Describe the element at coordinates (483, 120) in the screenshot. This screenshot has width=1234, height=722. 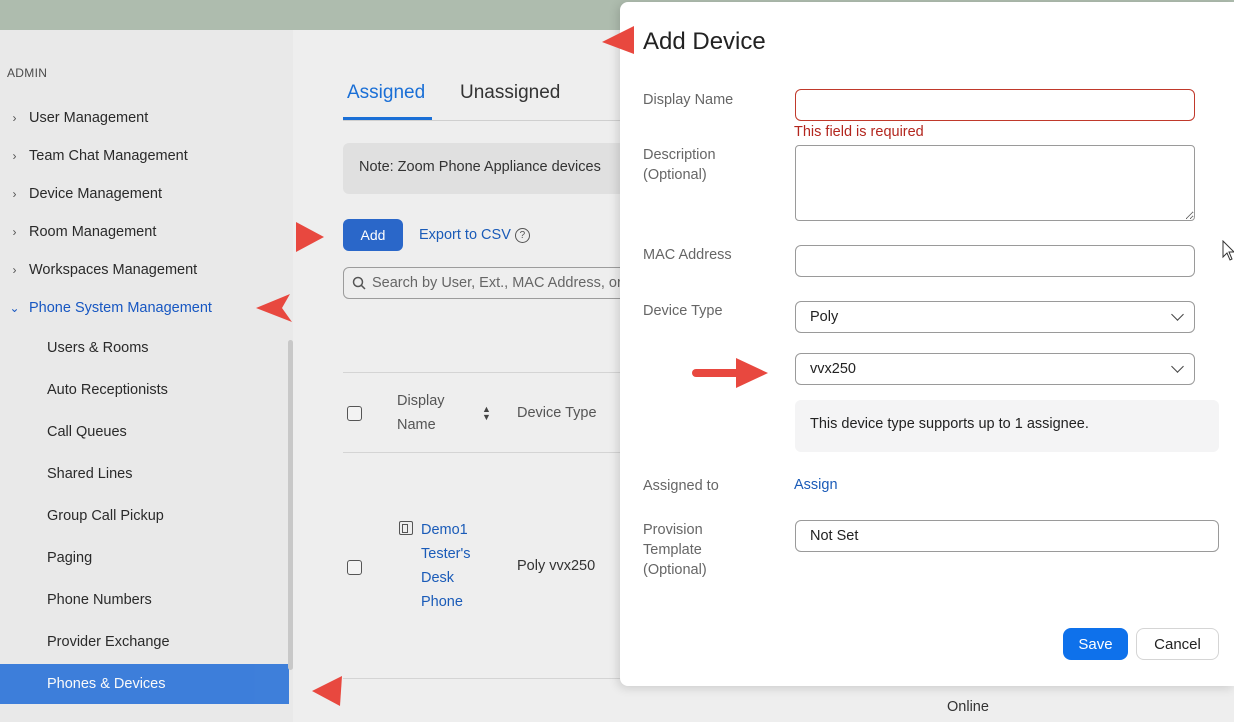
I see `tabs-divider` at that location.